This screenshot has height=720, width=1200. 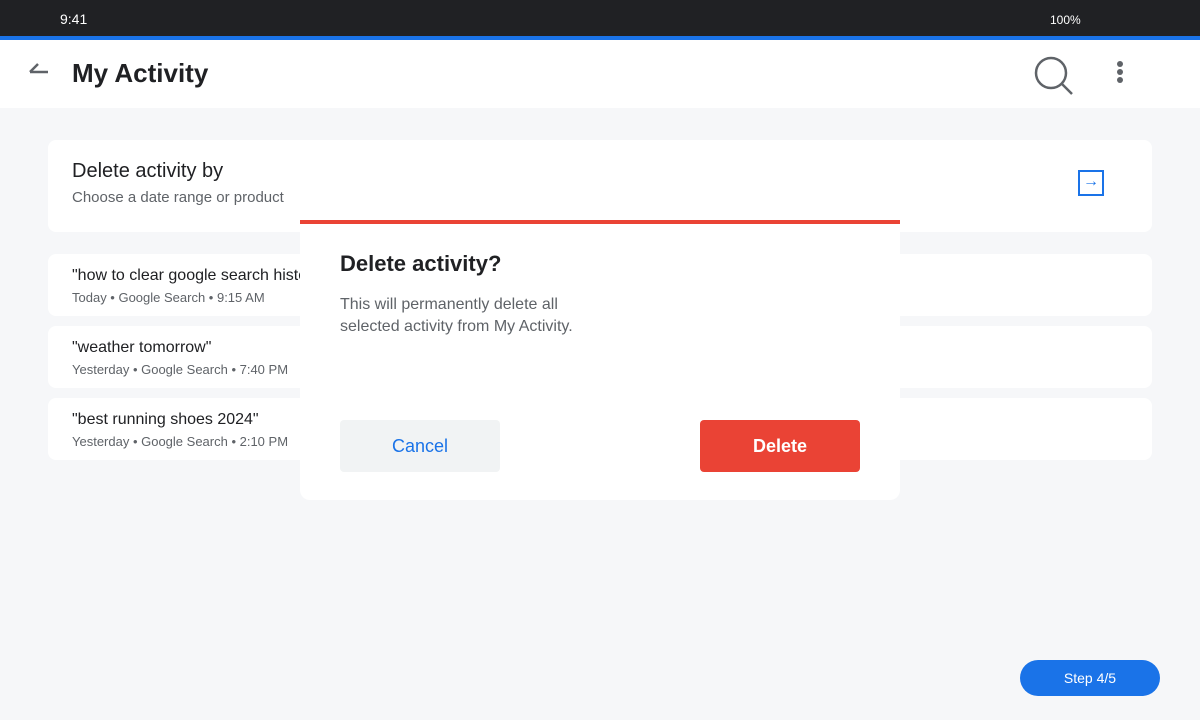 What do you see at coordinates (140, 73) in the screenshot?
I see `page-title: My Activity` at bounding box center [140, 73].